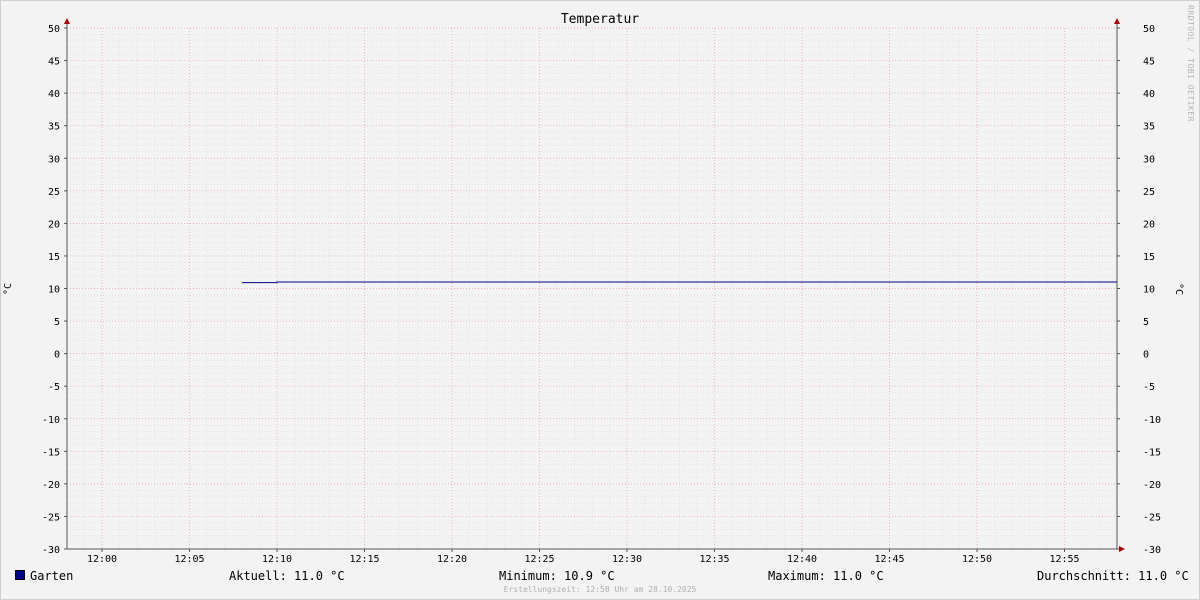 Image resolution: width=1200 pixels, height=600 pixels. I want to click on y-tick-label-left: -5, so click(54, 387).